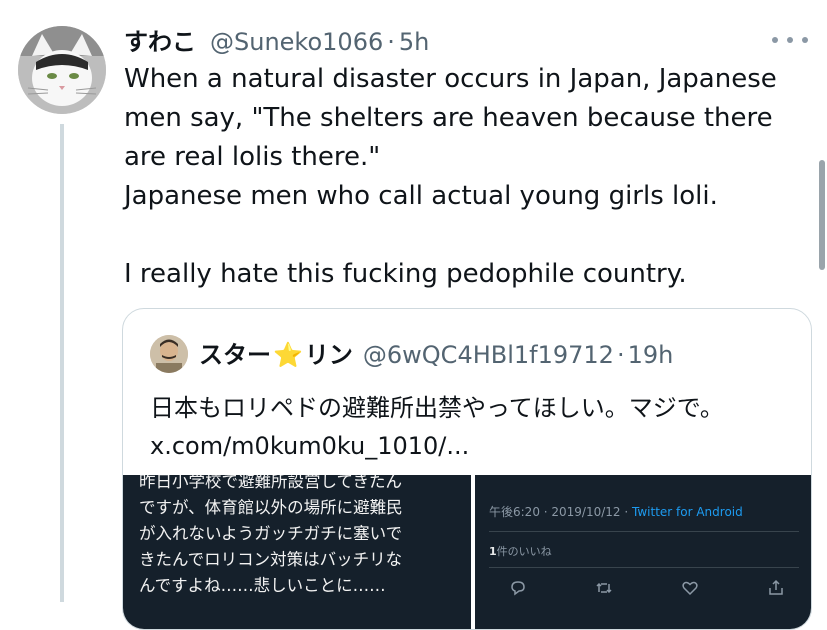 The height and width of the screenshot is (630, 827). Describe the element at coordinates (469, 235) in the screenshot. I see `tweet-text-line` at that location.